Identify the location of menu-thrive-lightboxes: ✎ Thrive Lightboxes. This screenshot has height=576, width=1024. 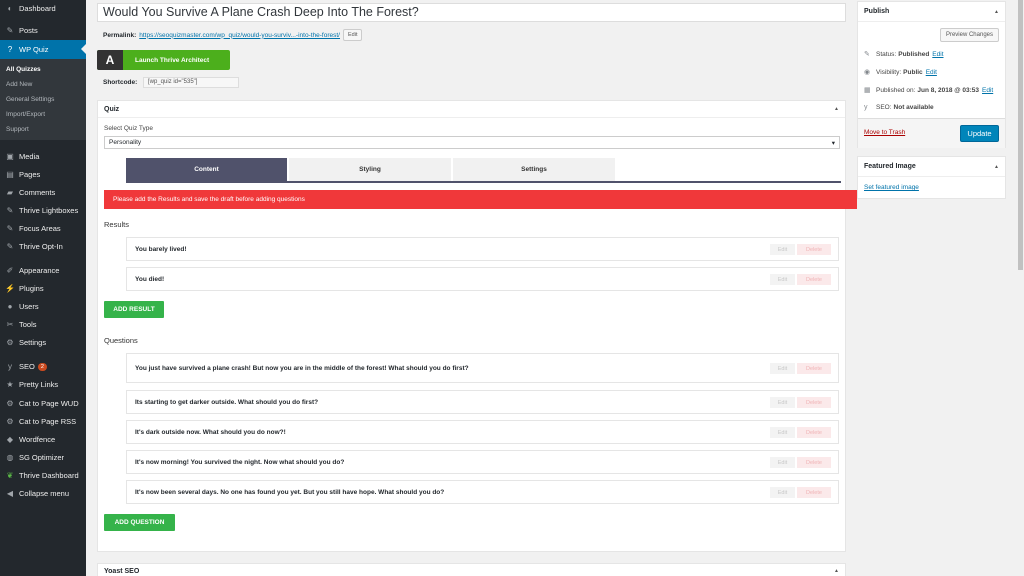
(43, 210).